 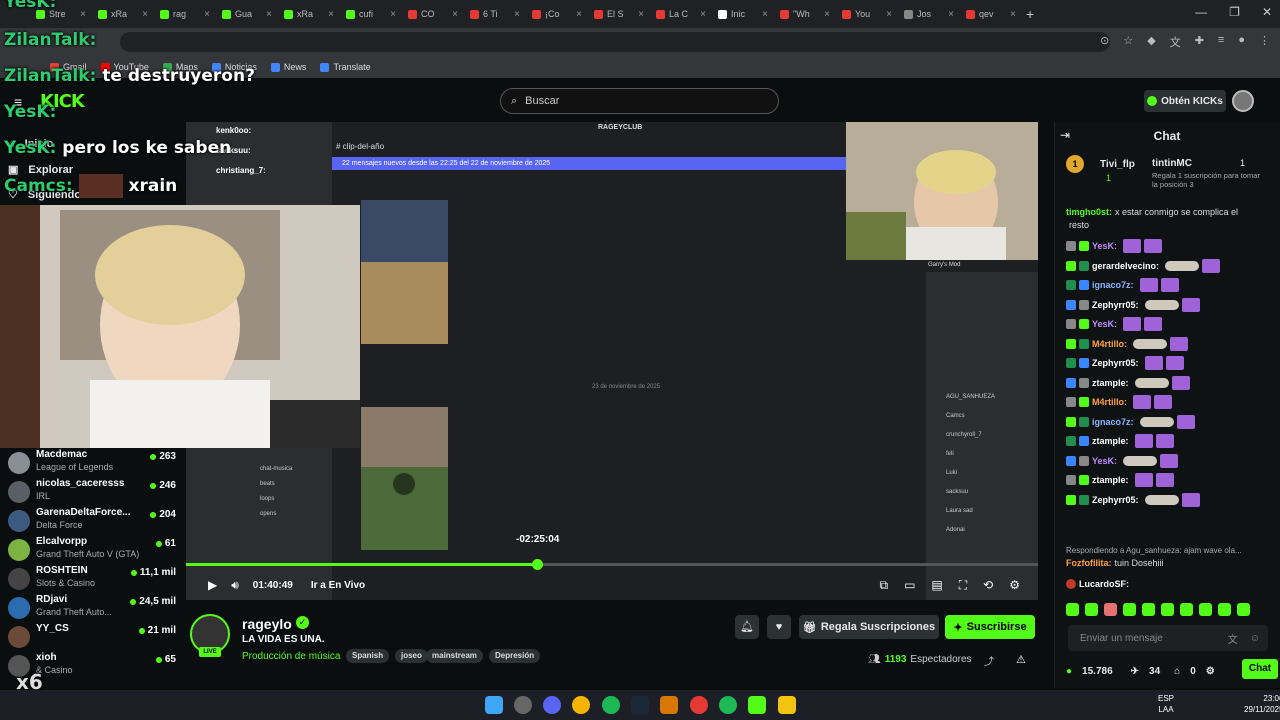 What do you see at coordinates (619, 14) in the screenshot?
I see `browser-tab: El S ×` at bounding box center [619, 14].